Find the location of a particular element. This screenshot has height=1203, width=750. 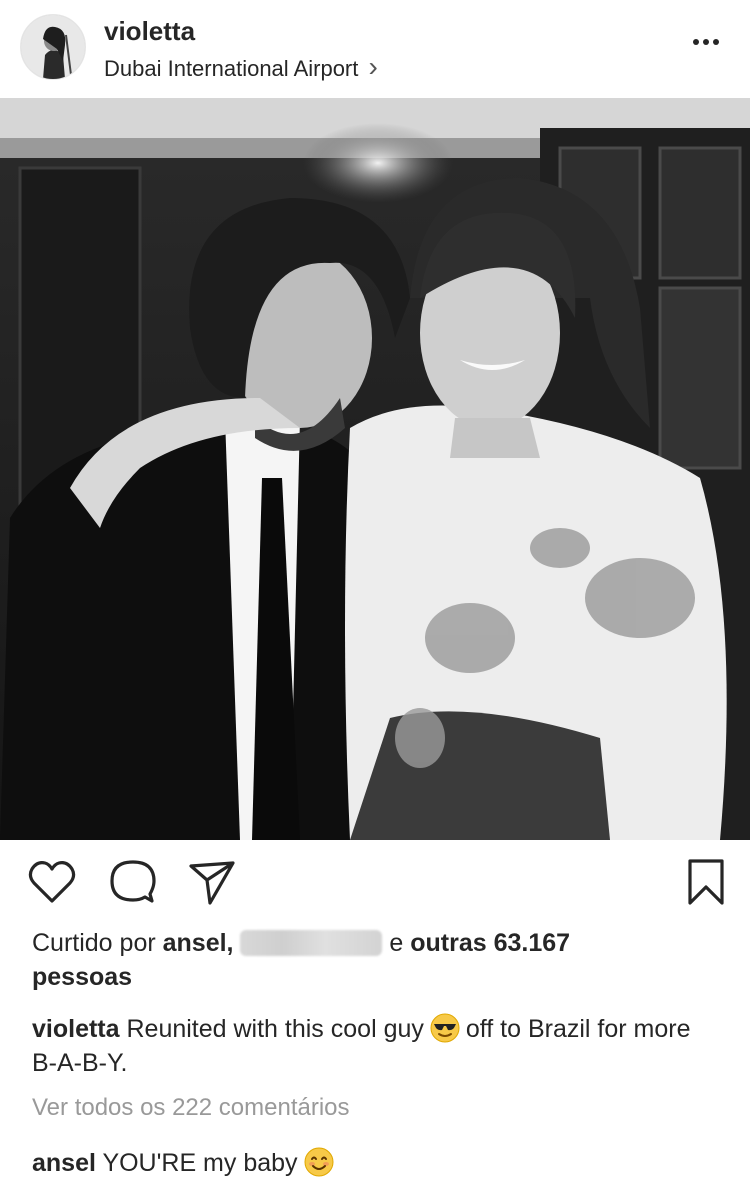

first-liker: ansel, is located at coordinates (198, 943).